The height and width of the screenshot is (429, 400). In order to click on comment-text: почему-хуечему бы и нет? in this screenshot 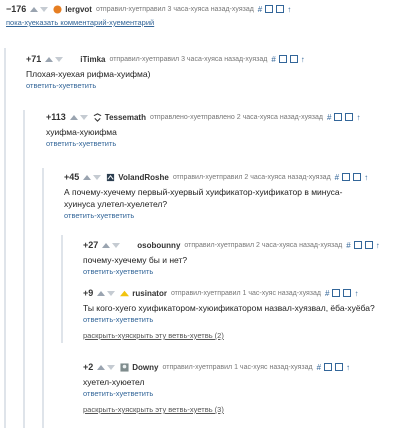, I will do `click(135, 260)`.